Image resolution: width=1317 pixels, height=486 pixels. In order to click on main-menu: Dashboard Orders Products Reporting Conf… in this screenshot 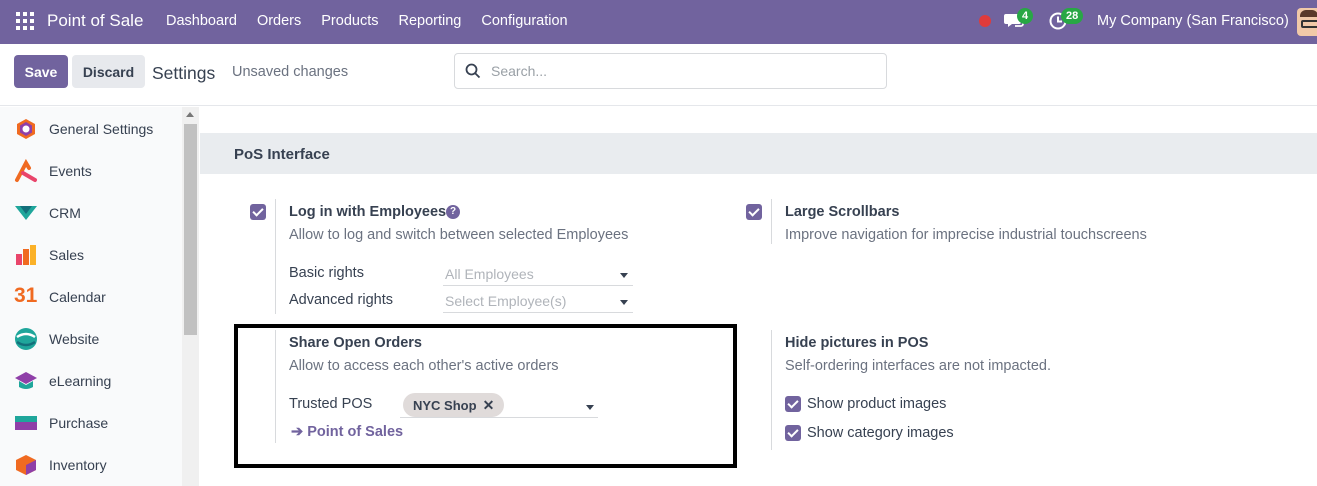, I will do `click(377, 21)`.